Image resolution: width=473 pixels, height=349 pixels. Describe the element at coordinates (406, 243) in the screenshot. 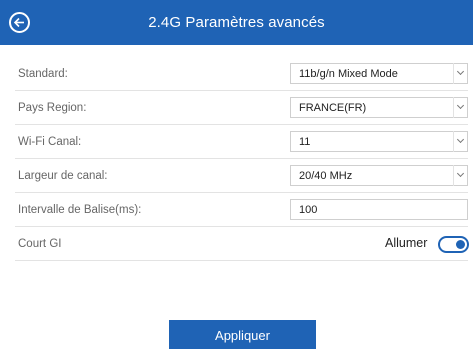

I see `short-gi-state-label: Allumer` at that location.